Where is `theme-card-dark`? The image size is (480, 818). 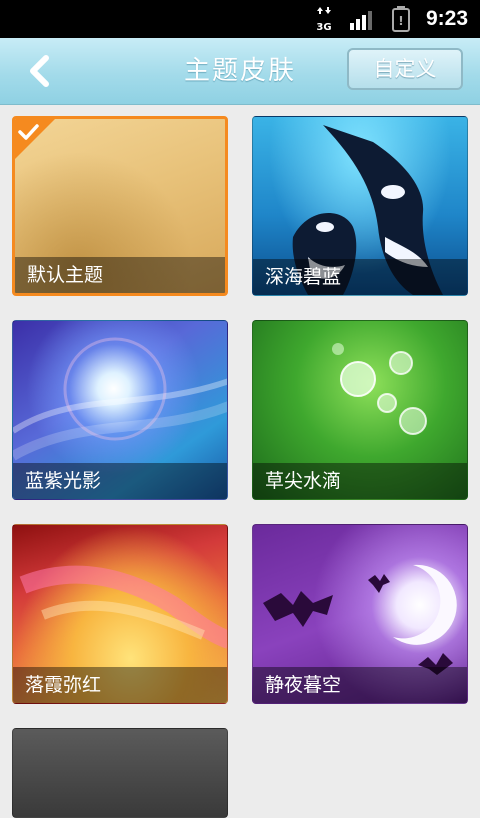
theme-card-dark is located at coordinates (120, 773).